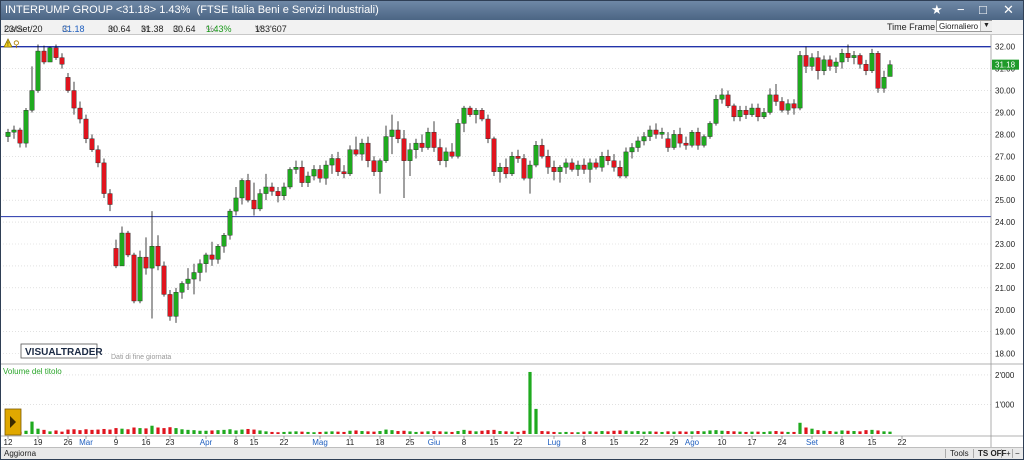  I want to click on minimize-button: −, so click(961, 10).